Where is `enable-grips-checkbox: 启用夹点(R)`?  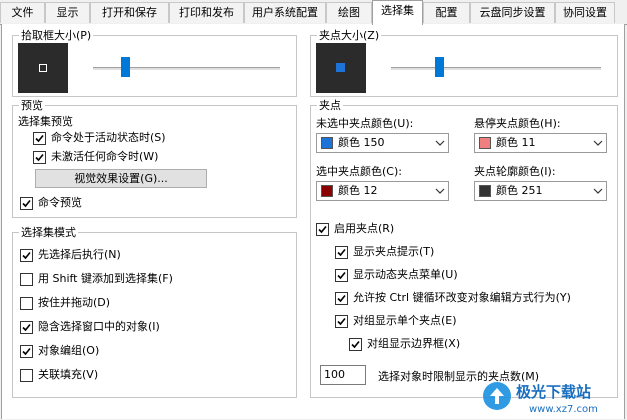 enable-grips-checkbox: 启用夹点(R) is located at coordinates (355, 229).